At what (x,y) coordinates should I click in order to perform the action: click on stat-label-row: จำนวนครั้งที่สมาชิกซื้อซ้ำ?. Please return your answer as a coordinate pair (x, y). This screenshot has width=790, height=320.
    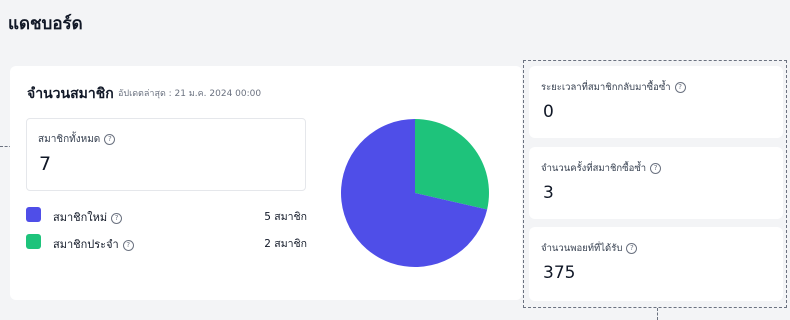
    Looking at the image, I should click on (601, 168).